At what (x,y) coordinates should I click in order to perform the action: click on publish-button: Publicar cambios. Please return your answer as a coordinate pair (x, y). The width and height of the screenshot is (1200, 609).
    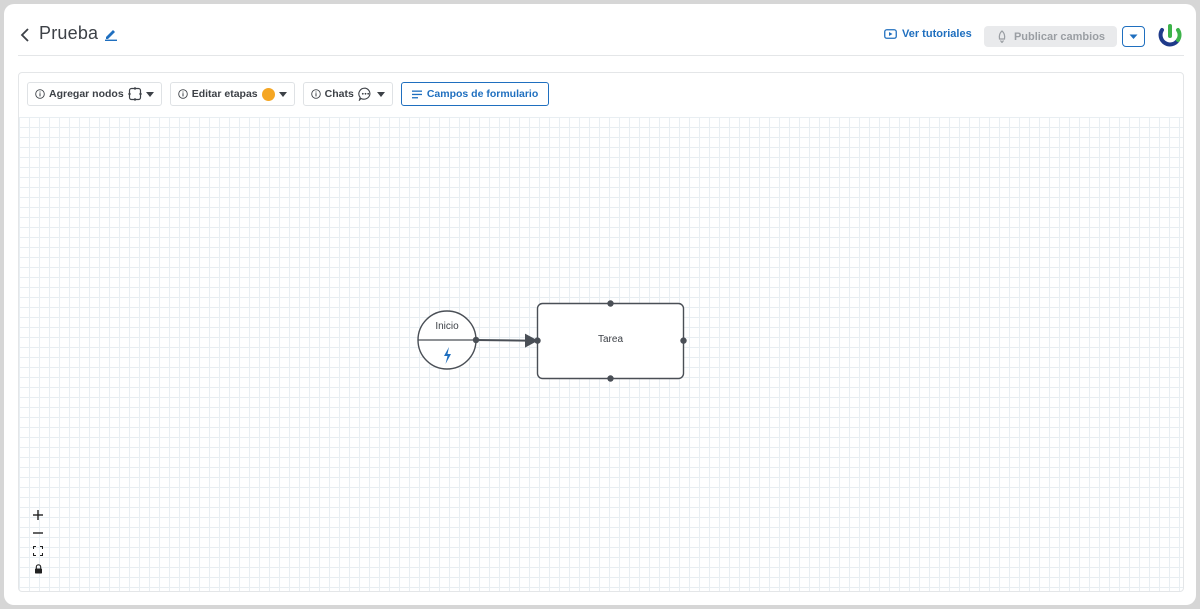
    Looking at the image, I should click on (1050, 36).